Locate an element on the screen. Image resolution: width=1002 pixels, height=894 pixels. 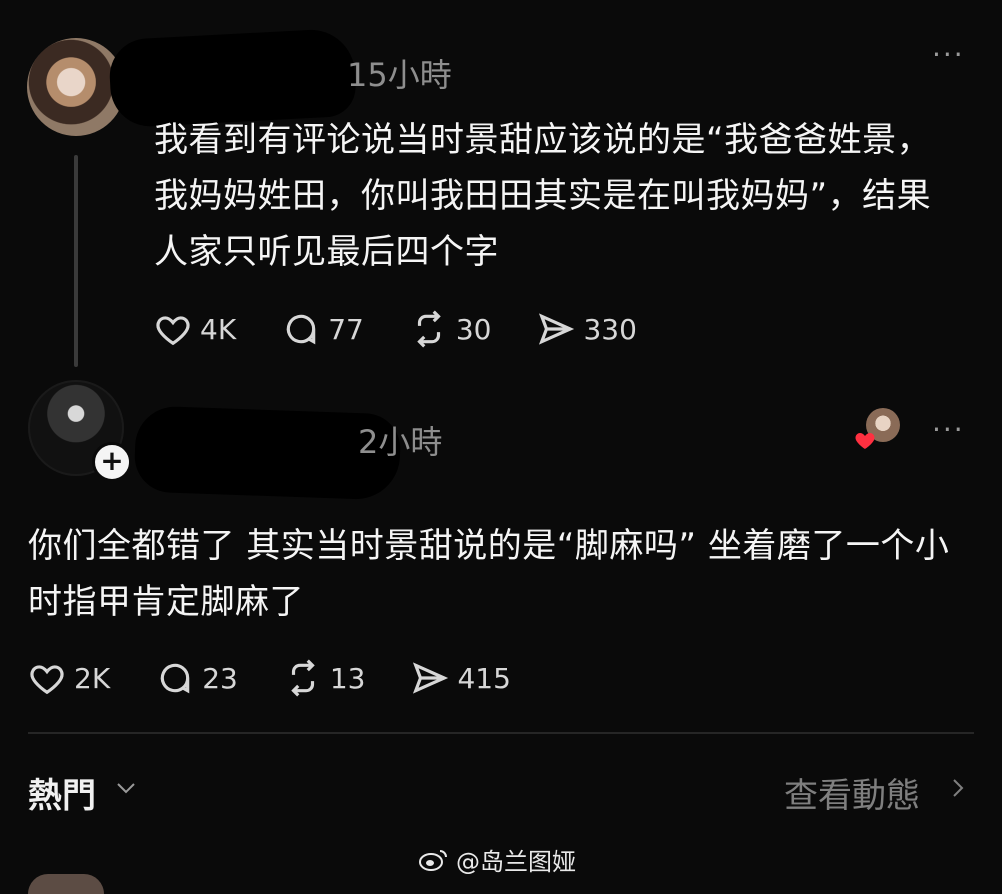
weibo-logo-icon is located at coordinates (433, 860).